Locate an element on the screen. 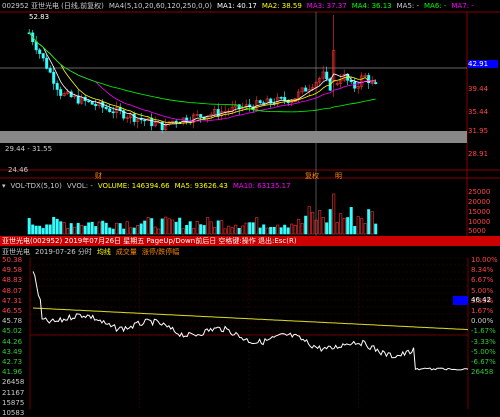  intraday-header: 亚世光电 2019-07-26 分时 均线 成交量 涨停/跌停幅 is located at coordinates (250, 252).